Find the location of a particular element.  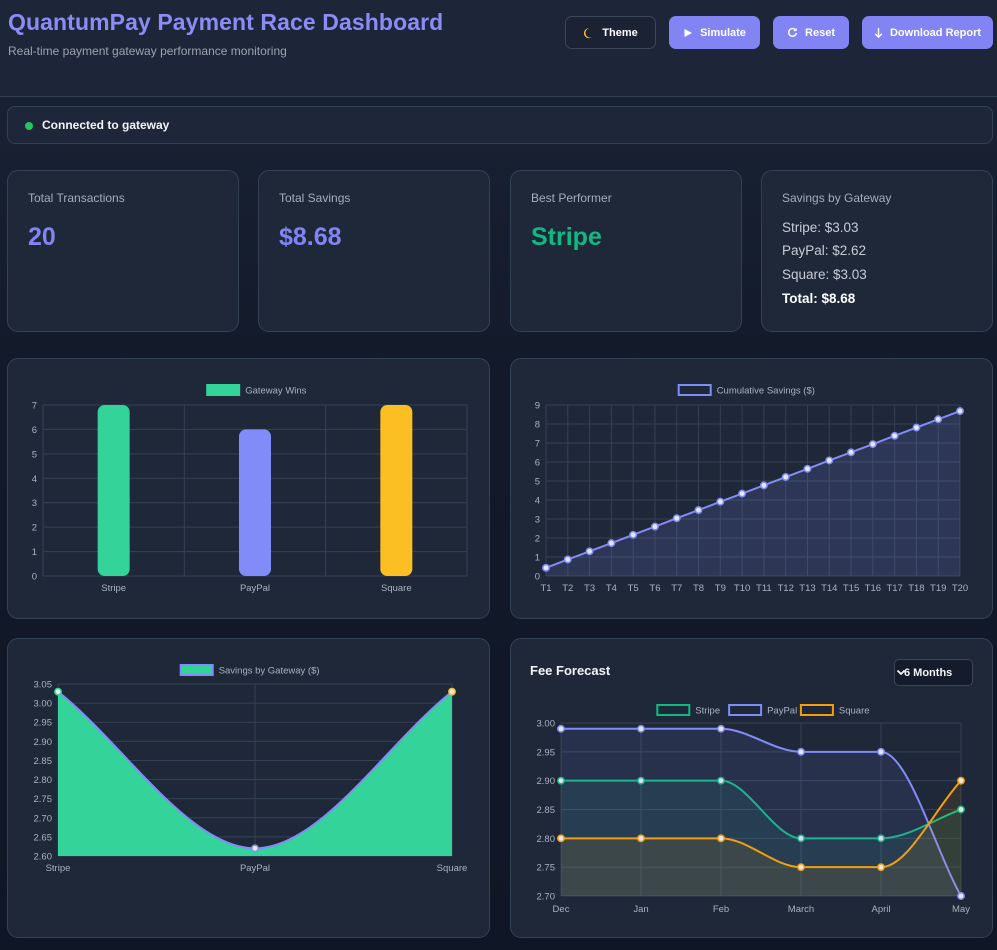

x-tick-label: T12 is located at coordinates (785, 588).